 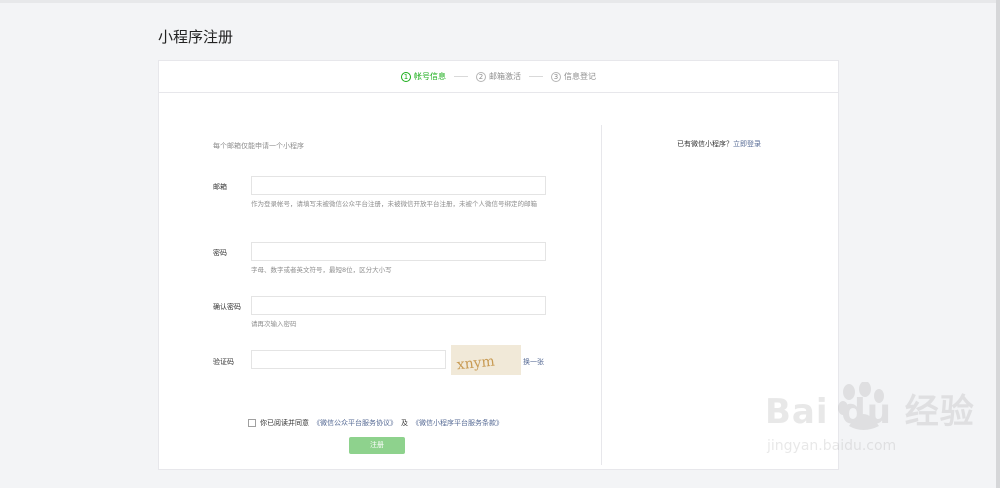 What do you see at coordinates (404, 423) in the screenshot?
I see `agreement-joiner: 及` at bounding box center [404, 423].